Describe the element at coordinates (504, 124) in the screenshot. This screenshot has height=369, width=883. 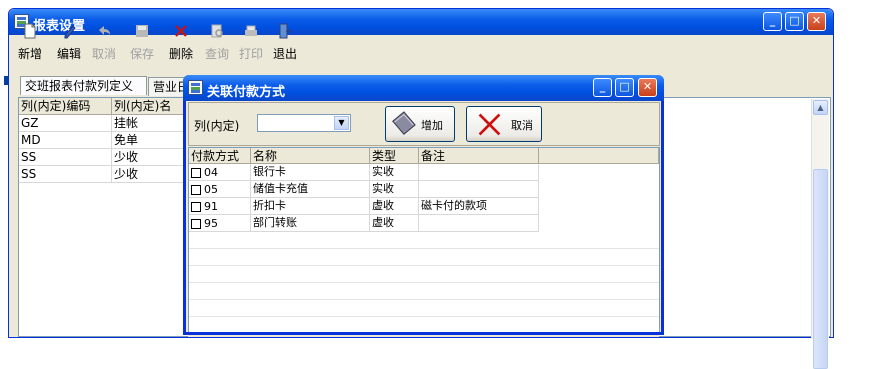
I see `cancel-button: 取消` at that location.